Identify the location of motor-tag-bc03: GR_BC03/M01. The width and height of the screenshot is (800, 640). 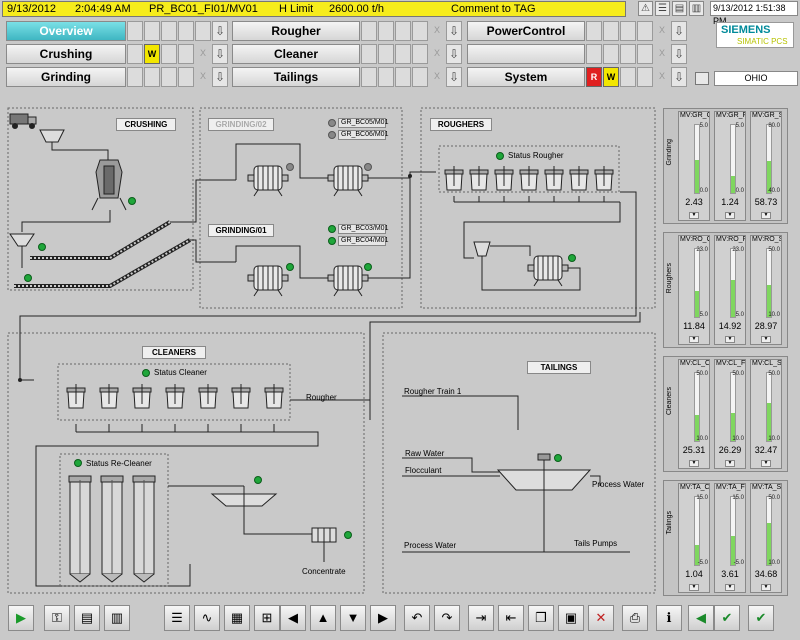
(363, 229).